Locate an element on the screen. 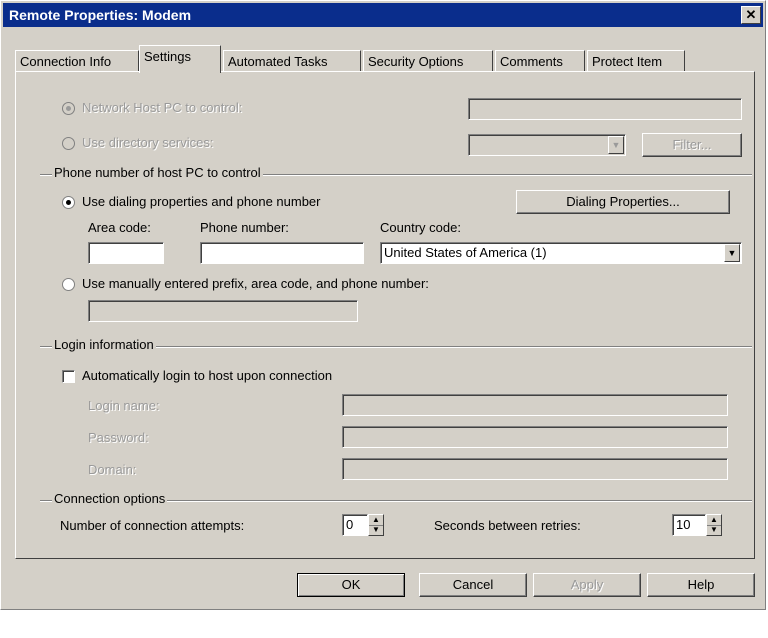  tab-connection-info: Connection Info is located at coordinates (77, 60).